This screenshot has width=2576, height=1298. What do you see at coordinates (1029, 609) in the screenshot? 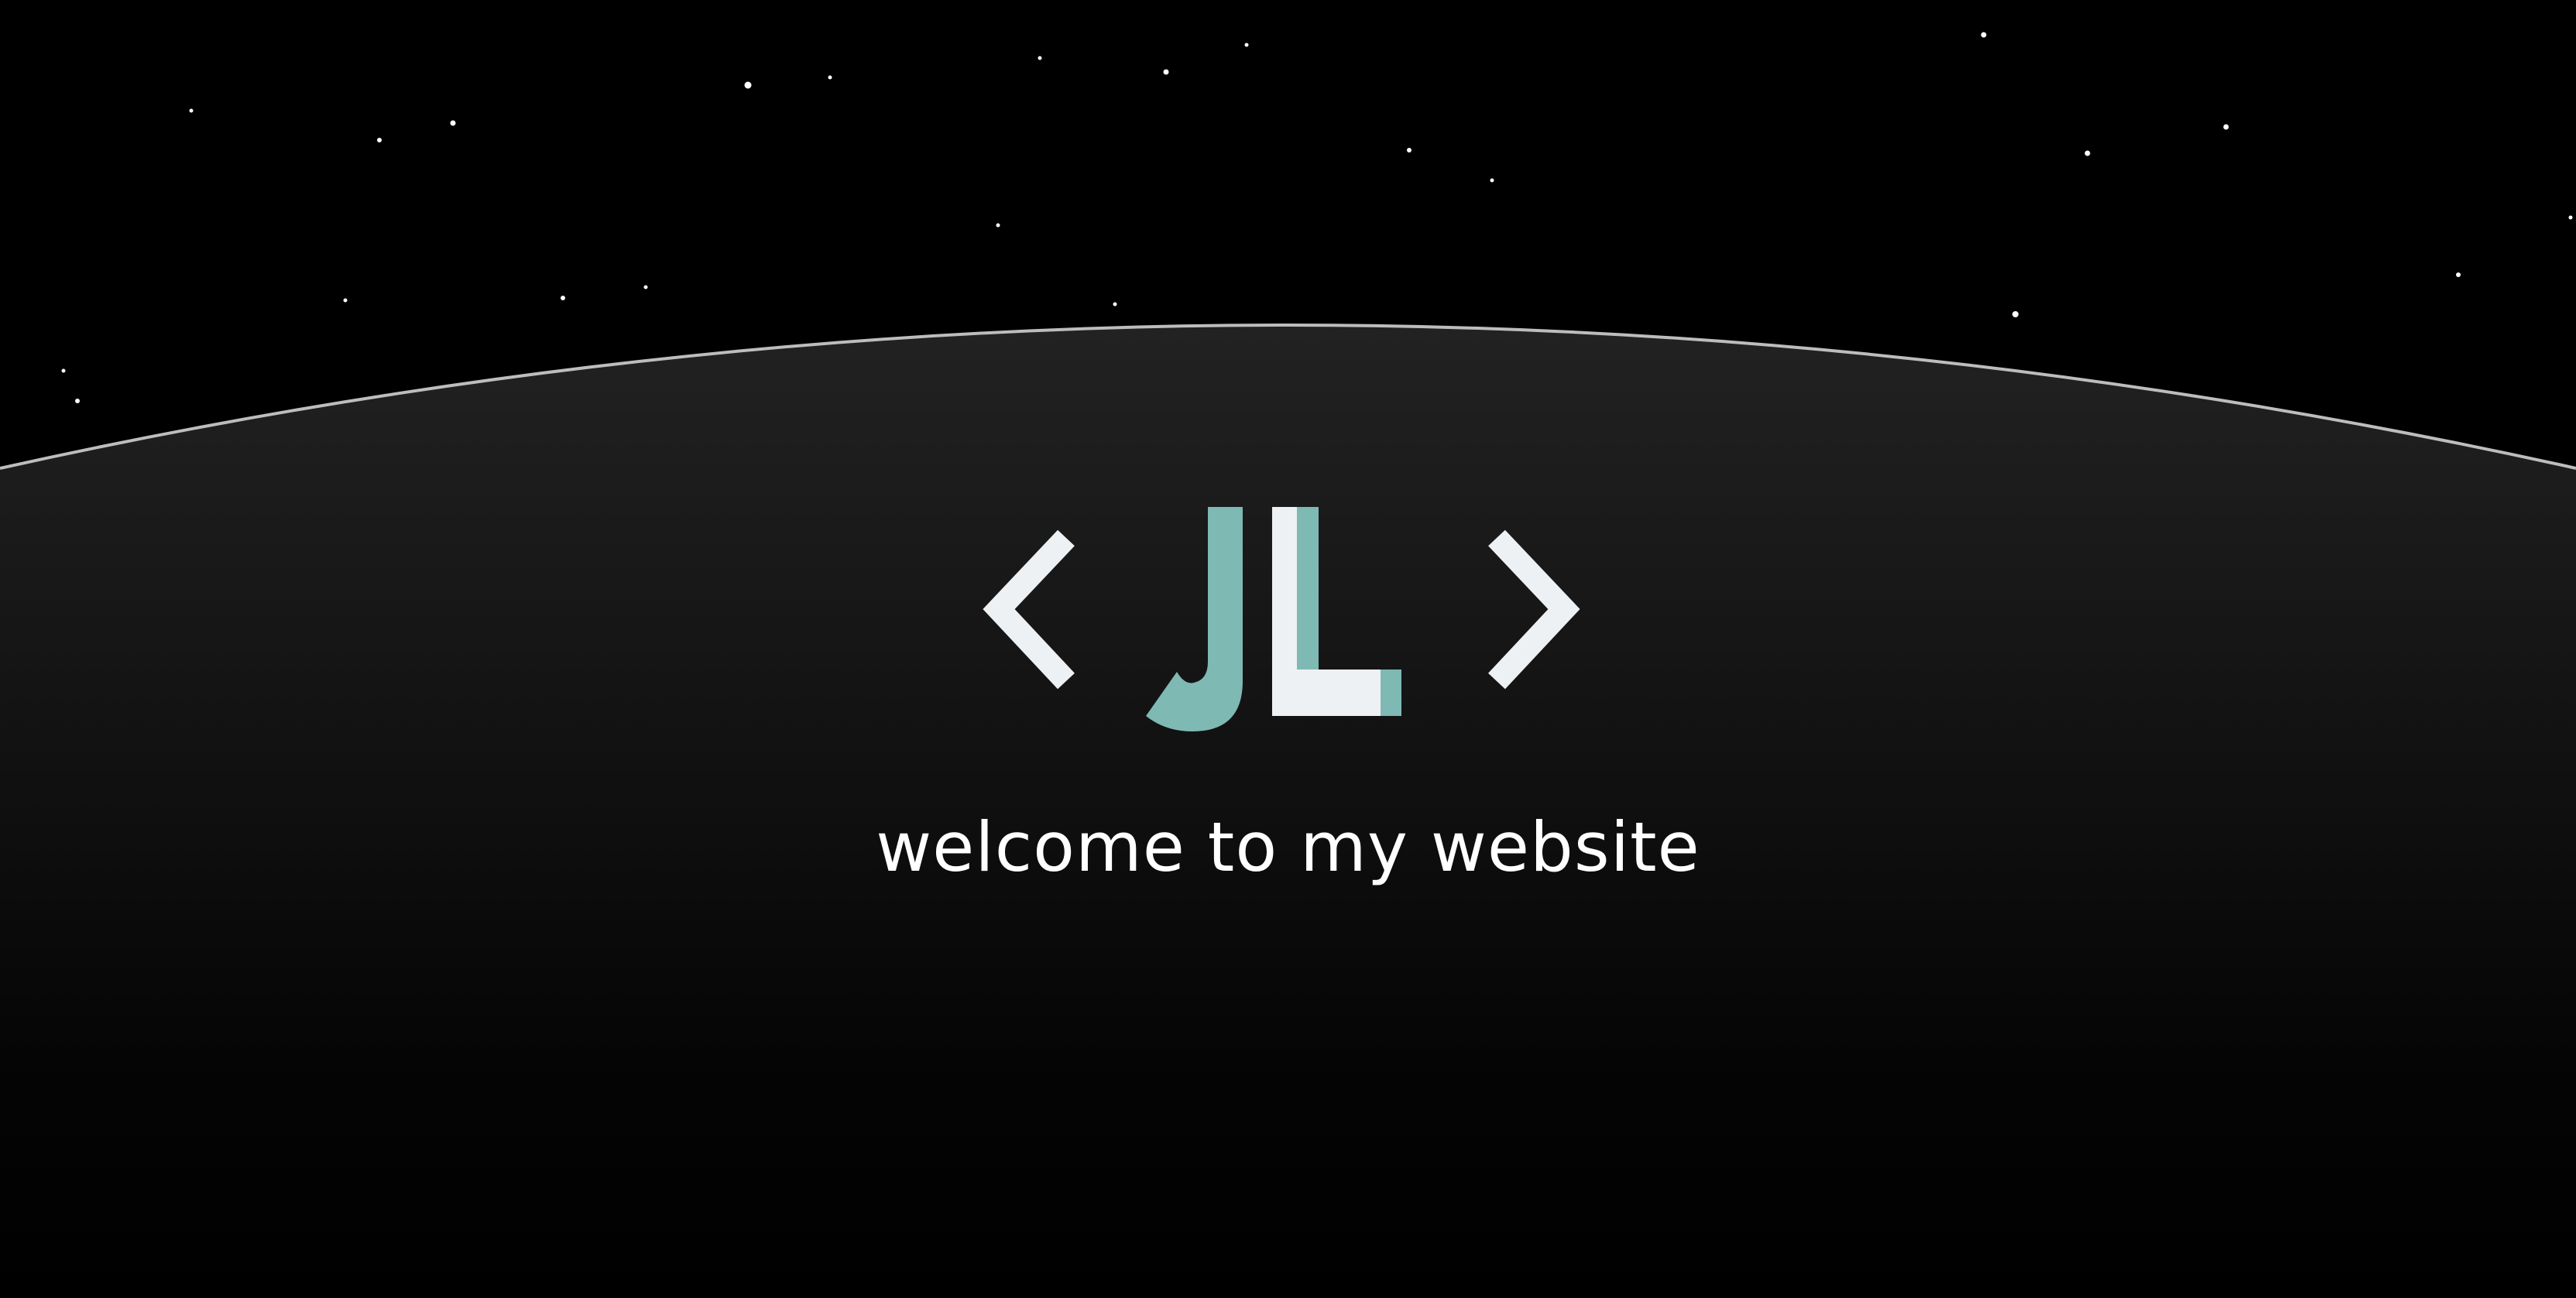
I see `chevron-left-icon` at bounding box center [1029, 609].